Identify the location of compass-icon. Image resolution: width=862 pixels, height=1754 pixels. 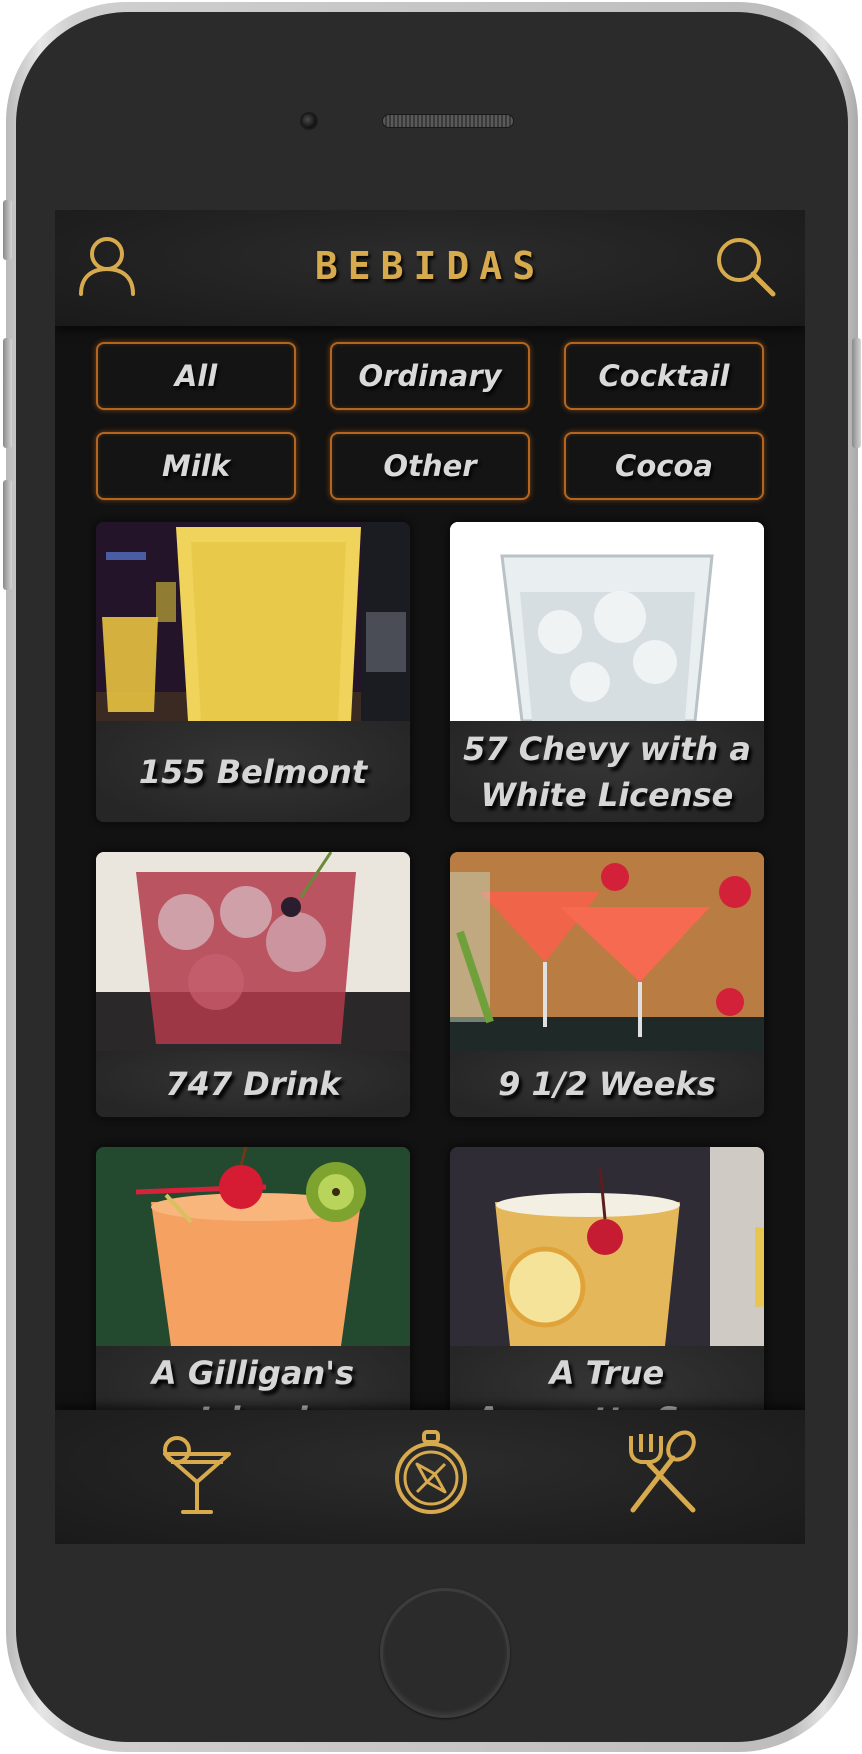
(431, 1475).